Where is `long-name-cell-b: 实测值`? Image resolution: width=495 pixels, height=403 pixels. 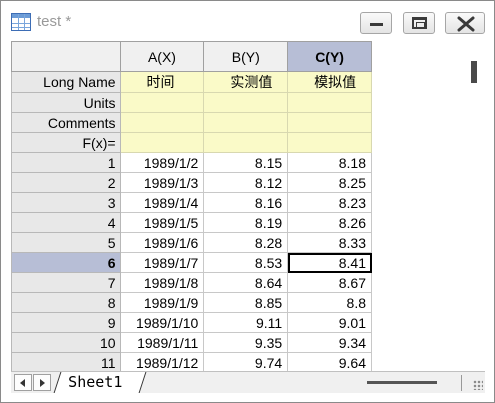
long-name-cell-b: 实测值 is located at coordinates (246, 82).